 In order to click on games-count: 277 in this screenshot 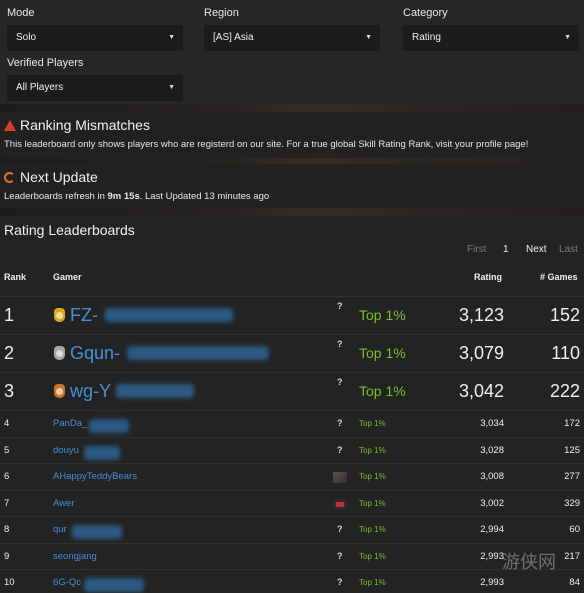, I will do `click(572, 476)`.